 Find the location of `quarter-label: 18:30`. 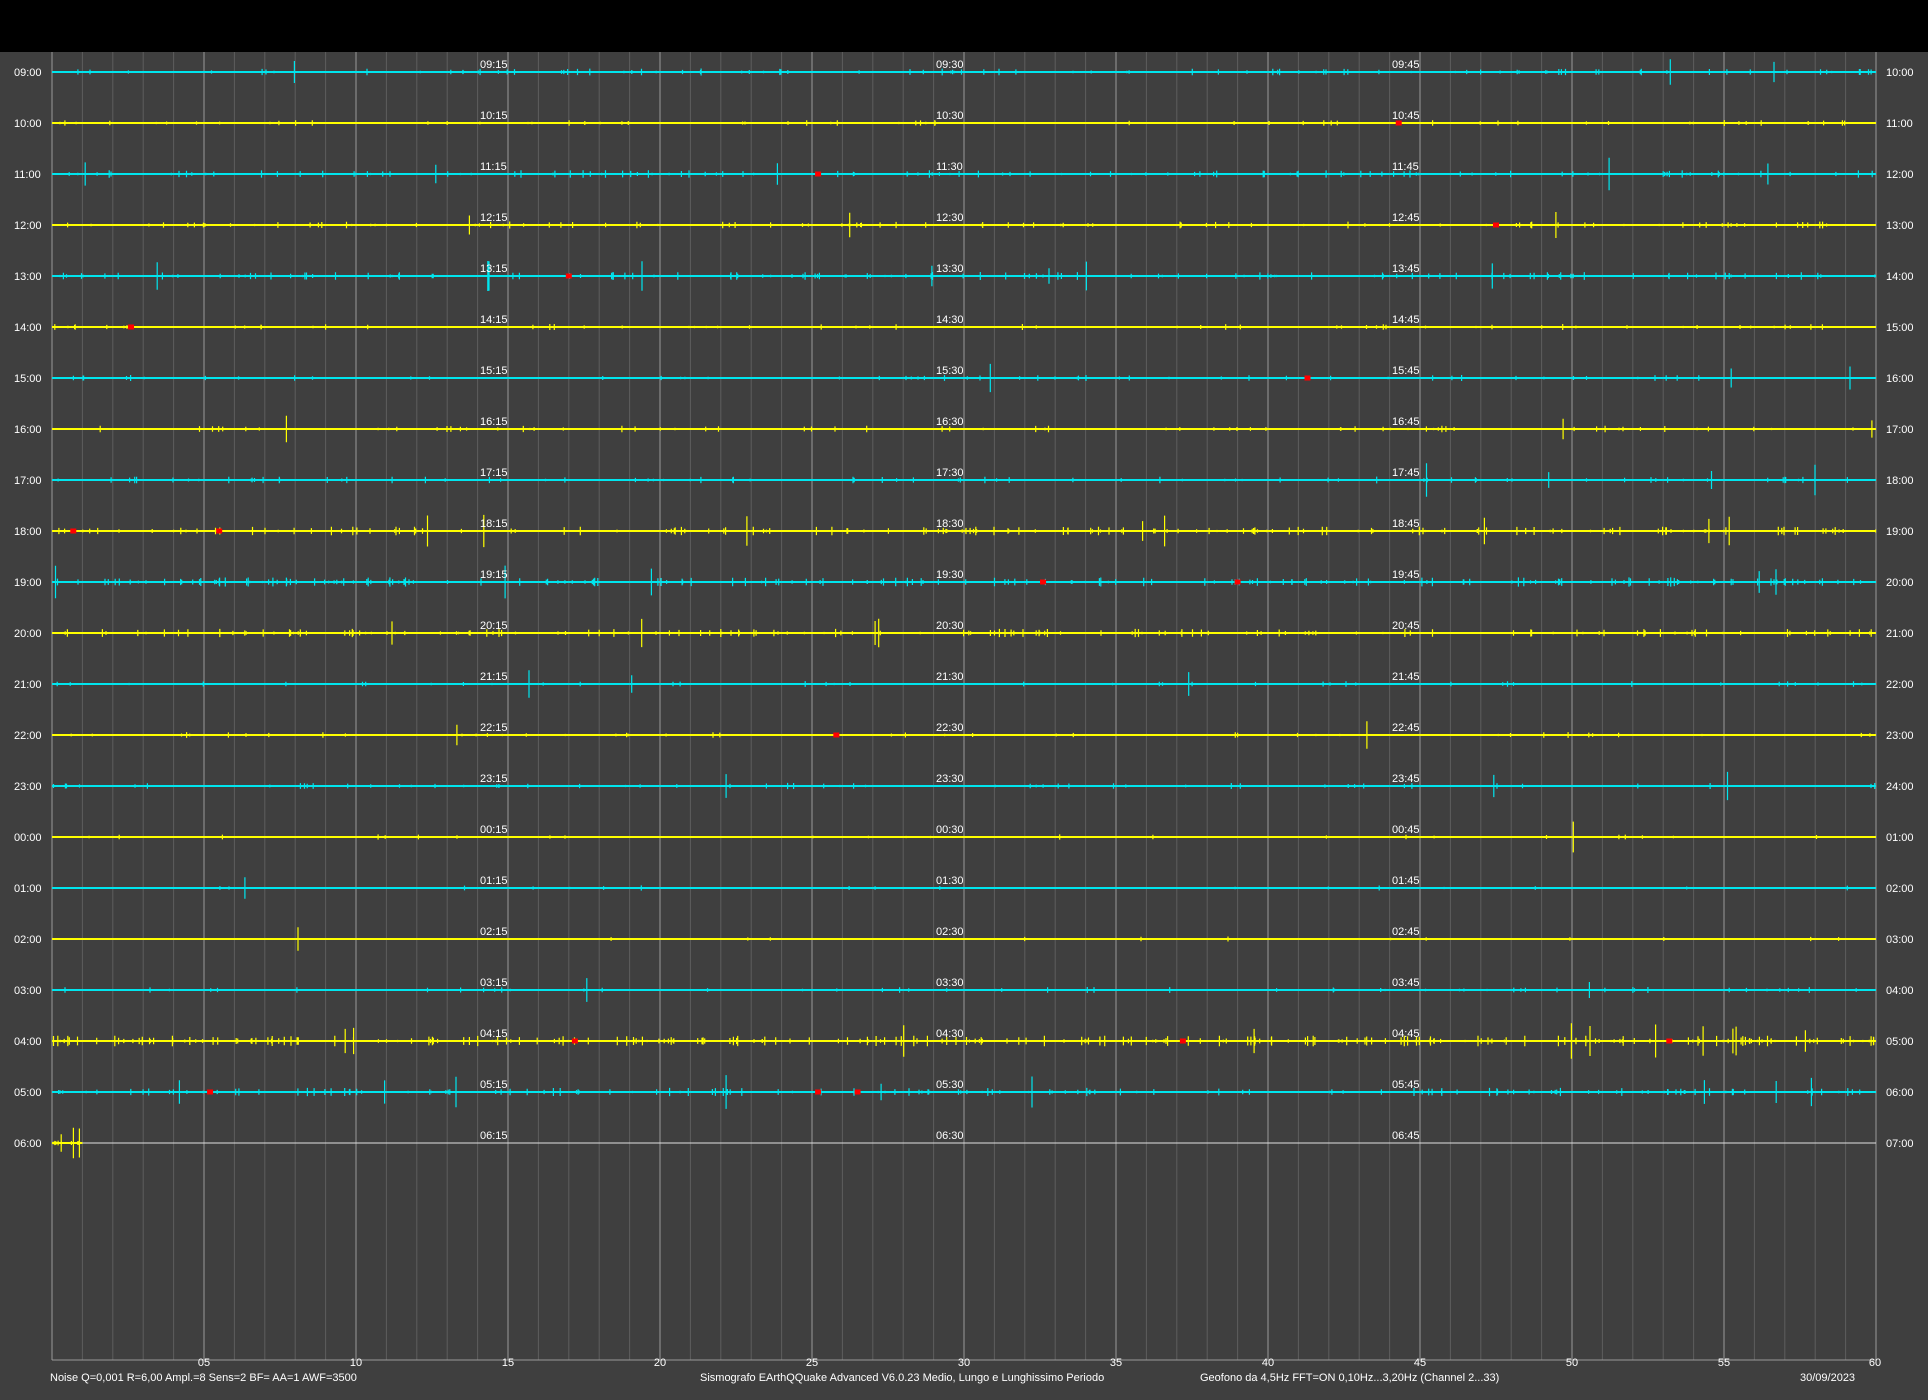

quarter-label: 18:30 is located at coordinates (950, 524).